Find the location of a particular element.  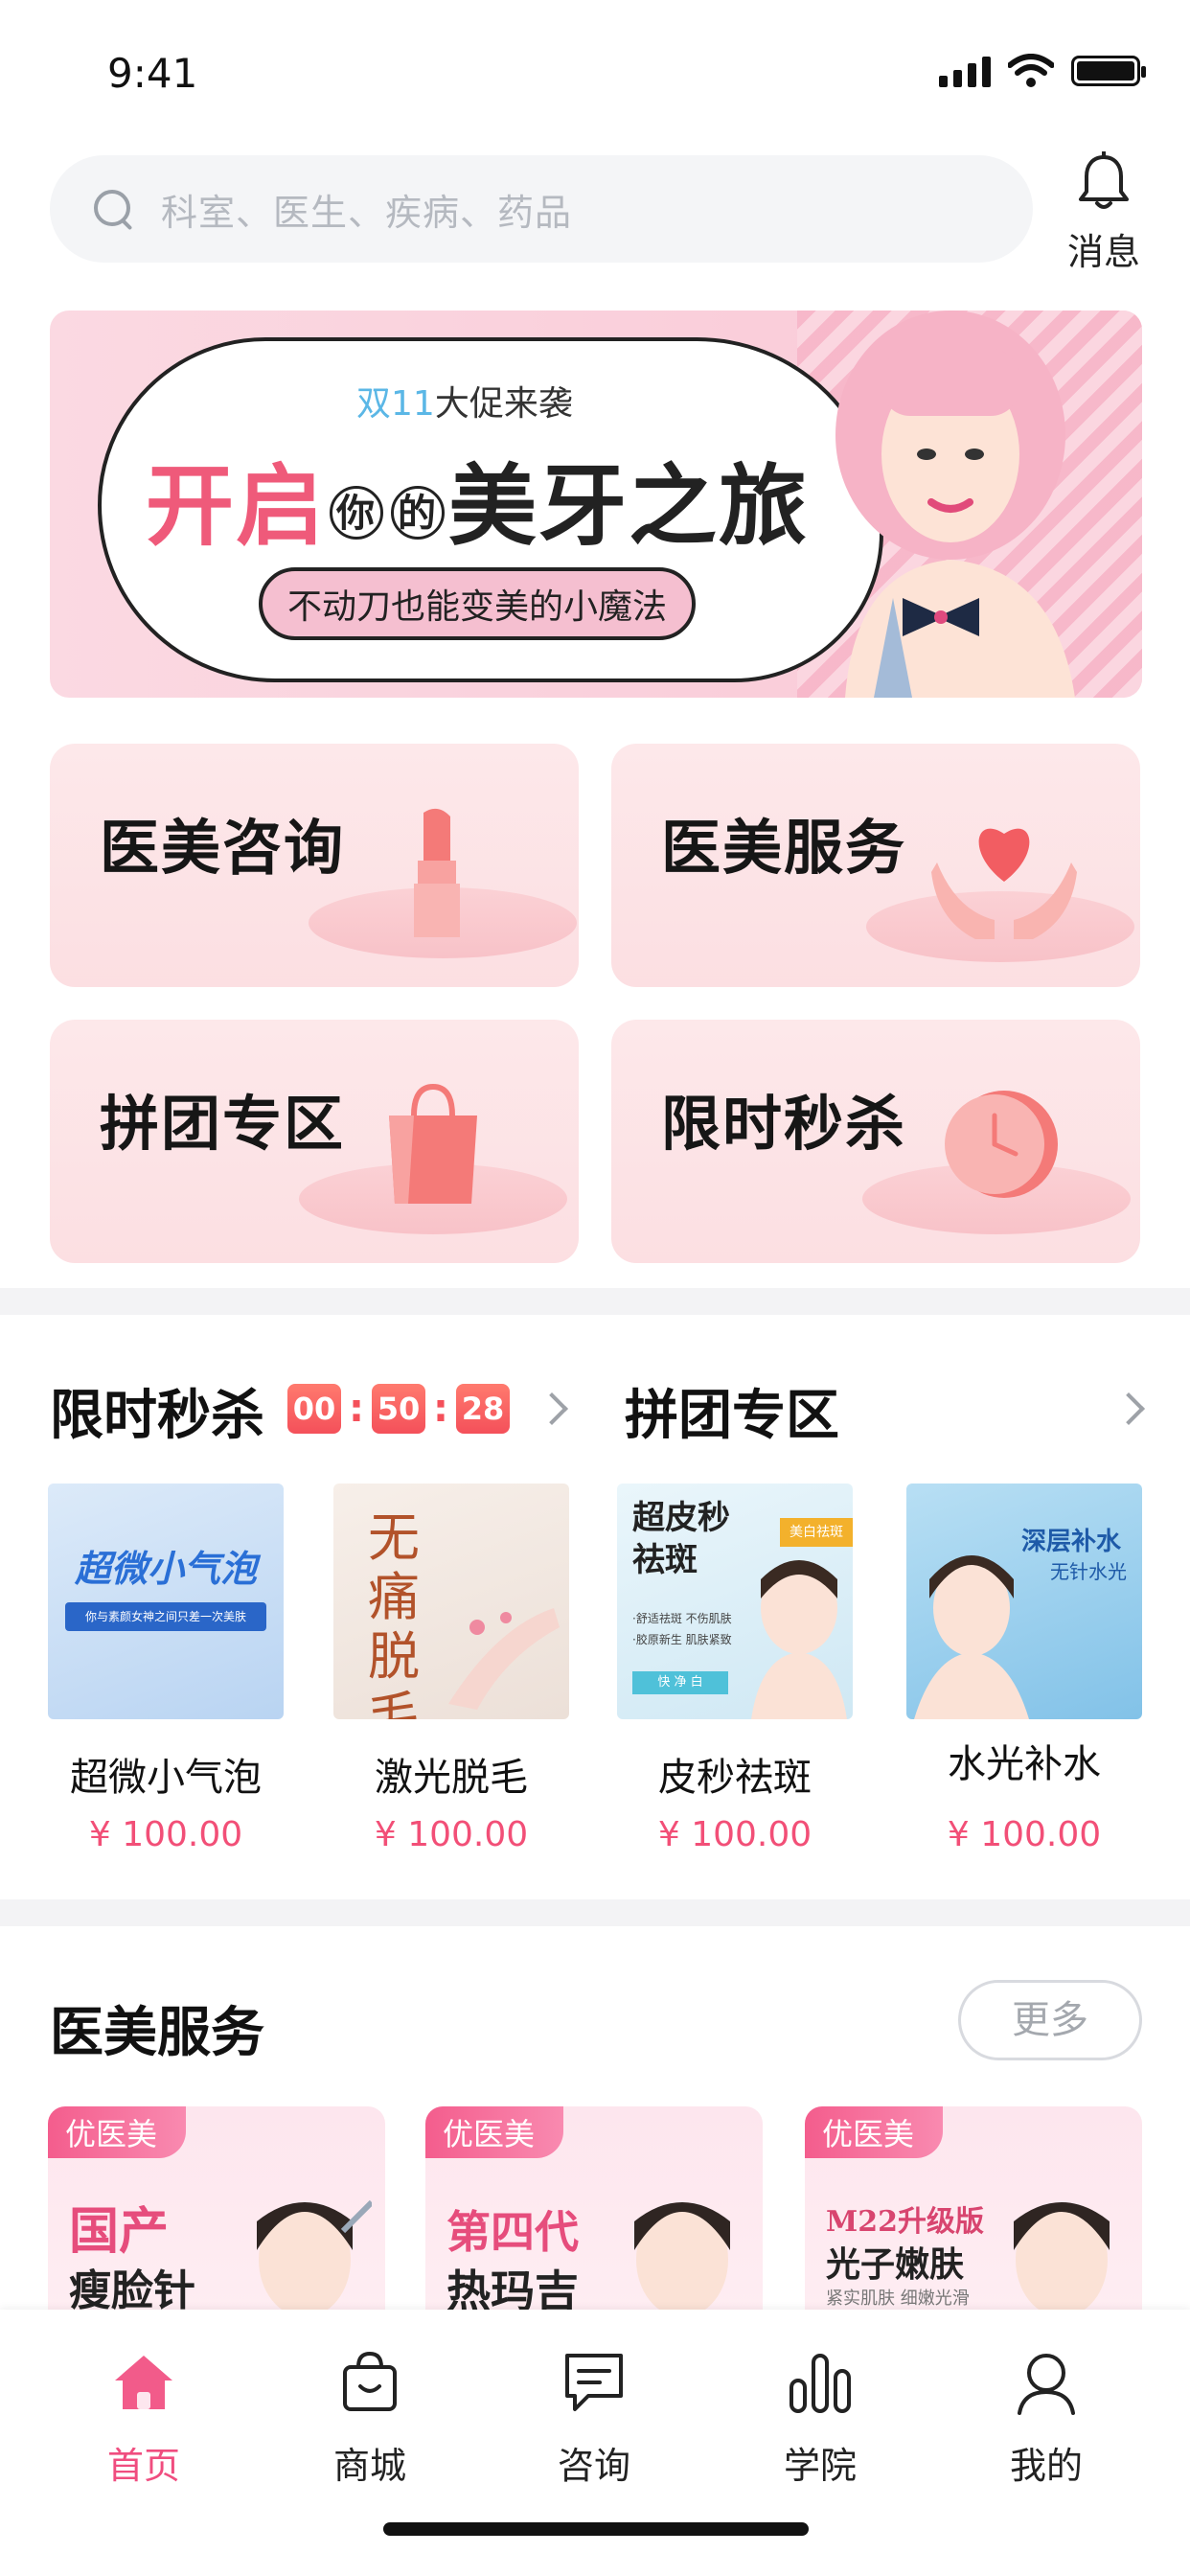

promo-banner: 双11大促来袭 开启你的美牙之旅 不动刀也能变美的小魔法 is located at coordinates (596, 504).